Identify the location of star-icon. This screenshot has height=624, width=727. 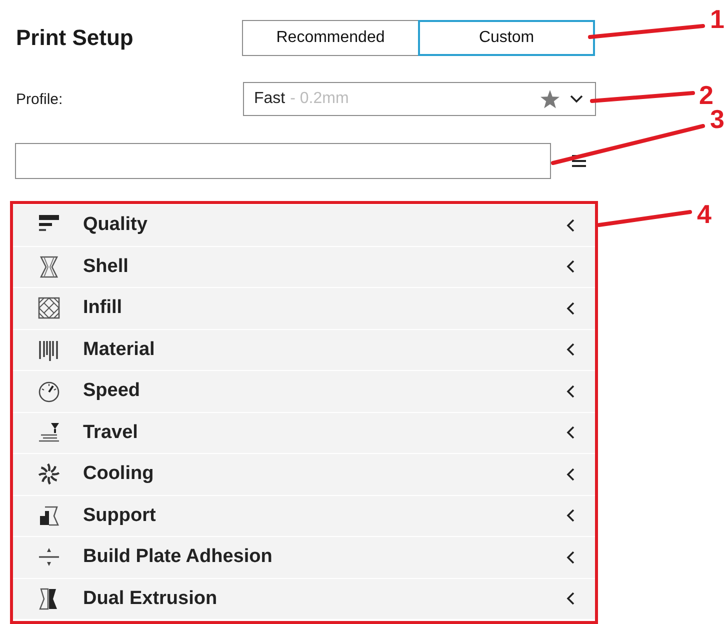
(550, 99).